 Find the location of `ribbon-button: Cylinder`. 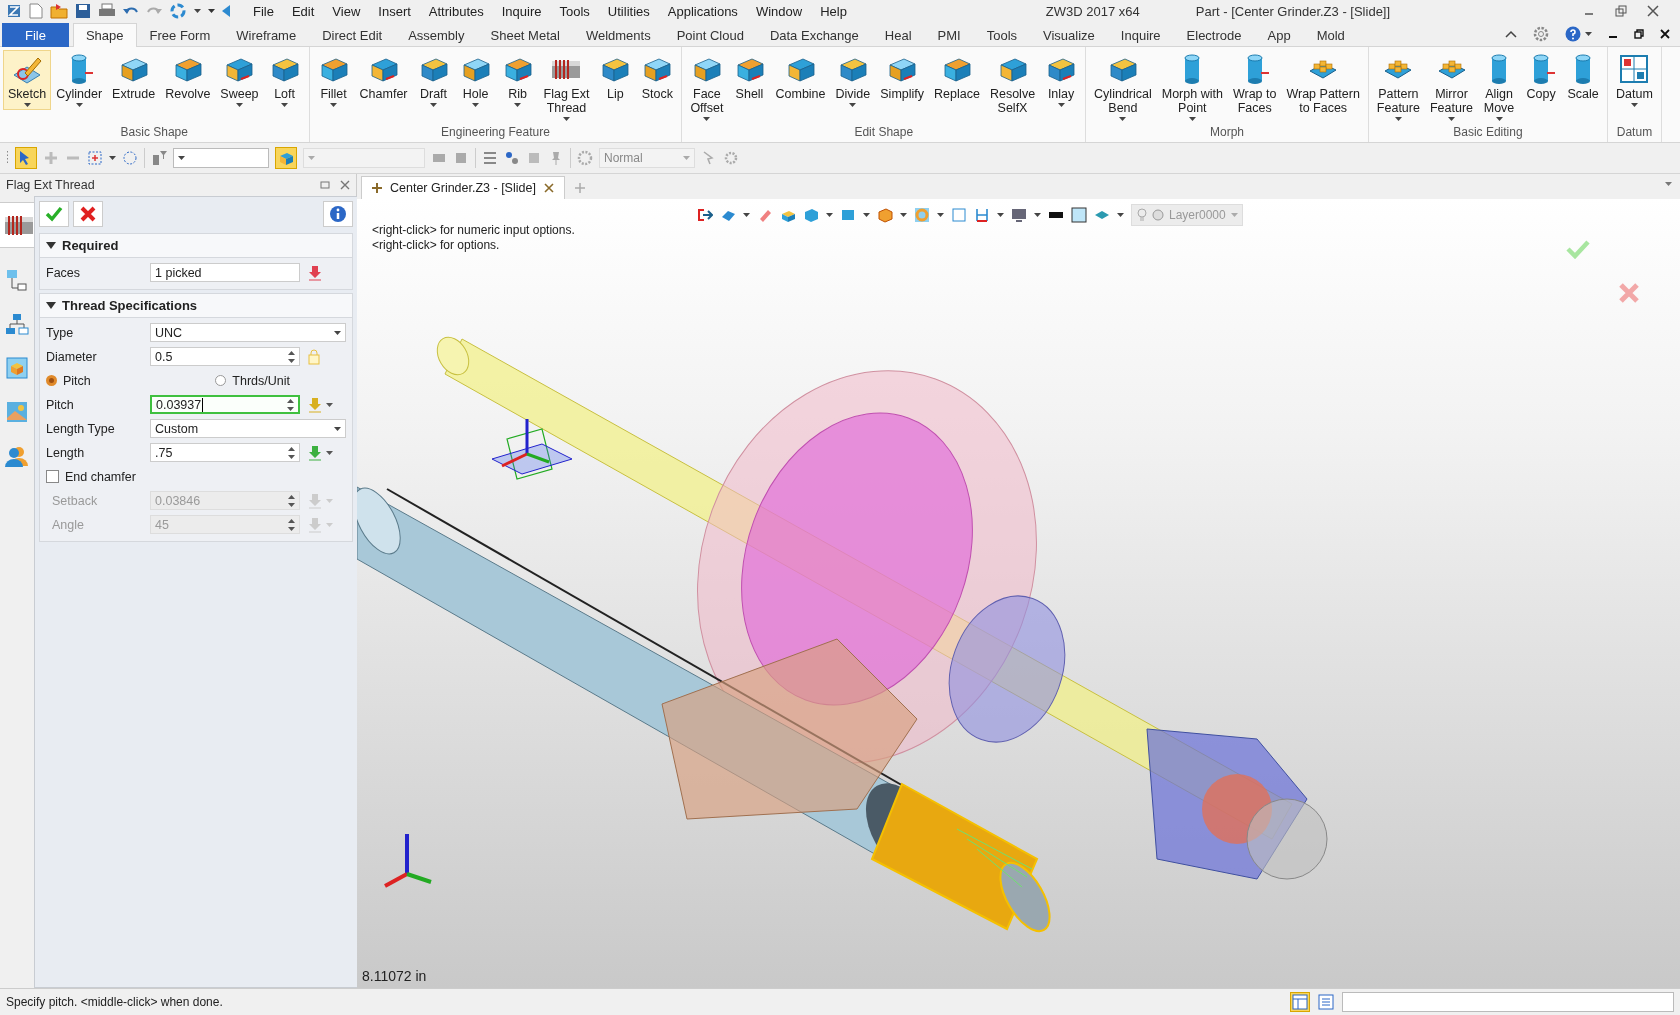

ribbon-button: Cylinder is located at coordinates (79, 80).